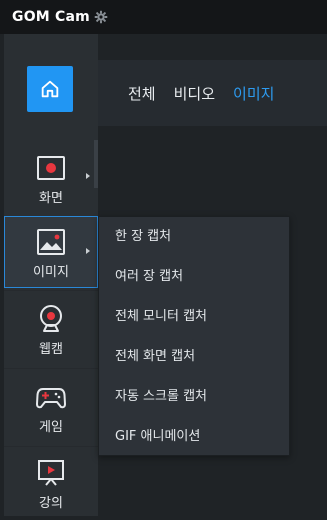 The height and width of the screenshot is (520, 327). I want to click on home-icon, so click(50, 89).